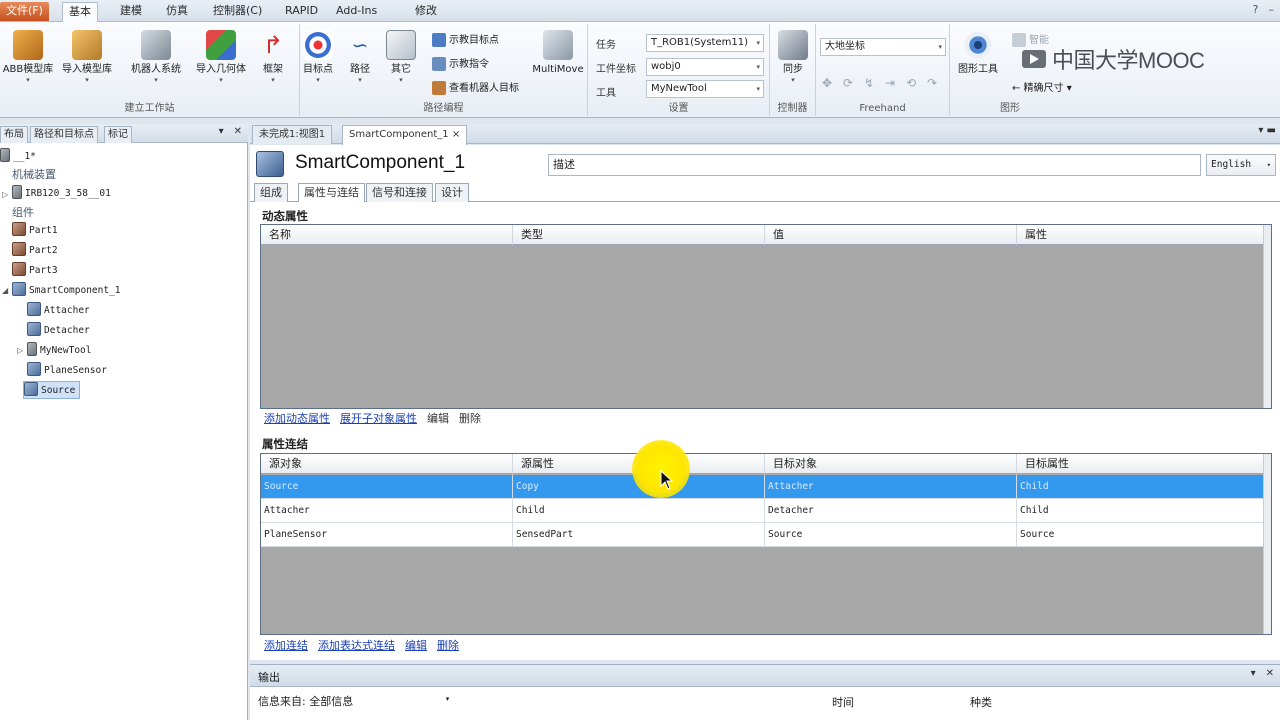 The height and width of the screenshot is (720, 1280). I want to click on coordinate-system-select: 大地坐标 ▾, so click(883, 47).